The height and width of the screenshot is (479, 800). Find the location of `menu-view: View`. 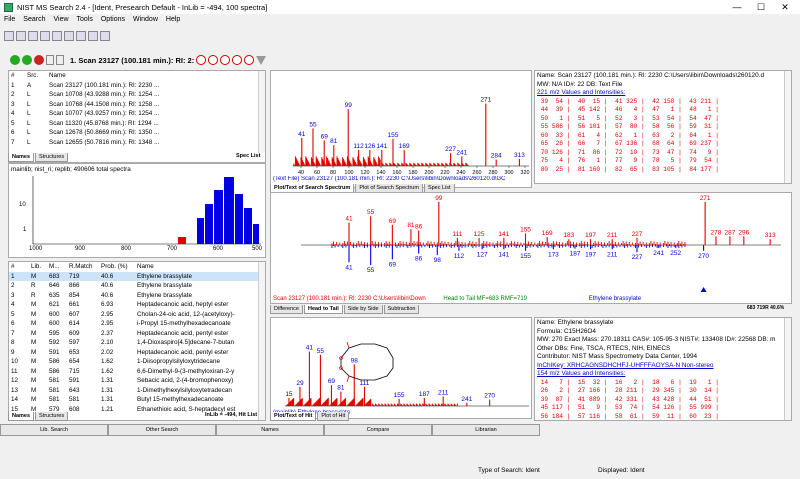

menu-view: View is located at coordinates (60, 19).